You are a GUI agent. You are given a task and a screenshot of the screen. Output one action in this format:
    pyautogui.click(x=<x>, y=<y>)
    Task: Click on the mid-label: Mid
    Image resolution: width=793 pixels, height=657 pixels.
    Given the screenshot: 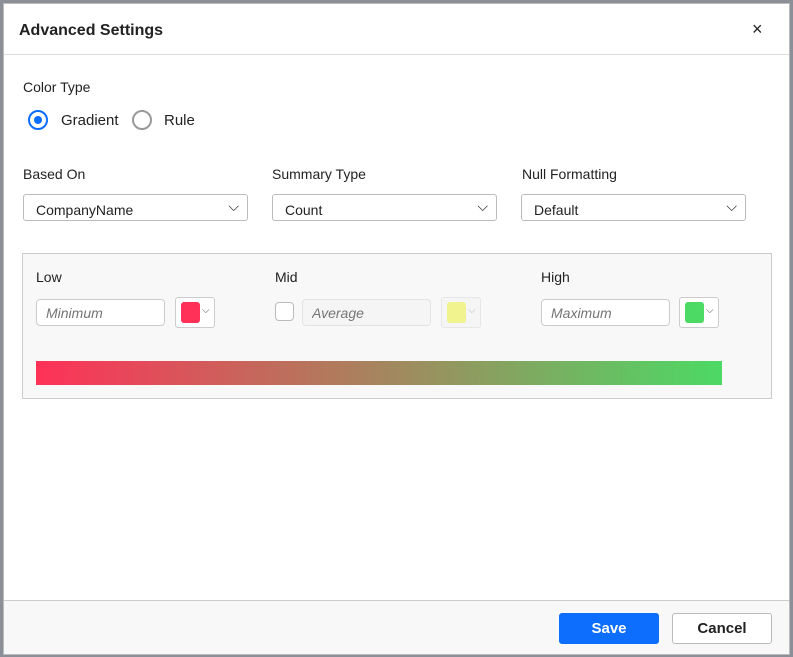 What is the action you would take?
    pyautogui.click(x=286, y=277)
    